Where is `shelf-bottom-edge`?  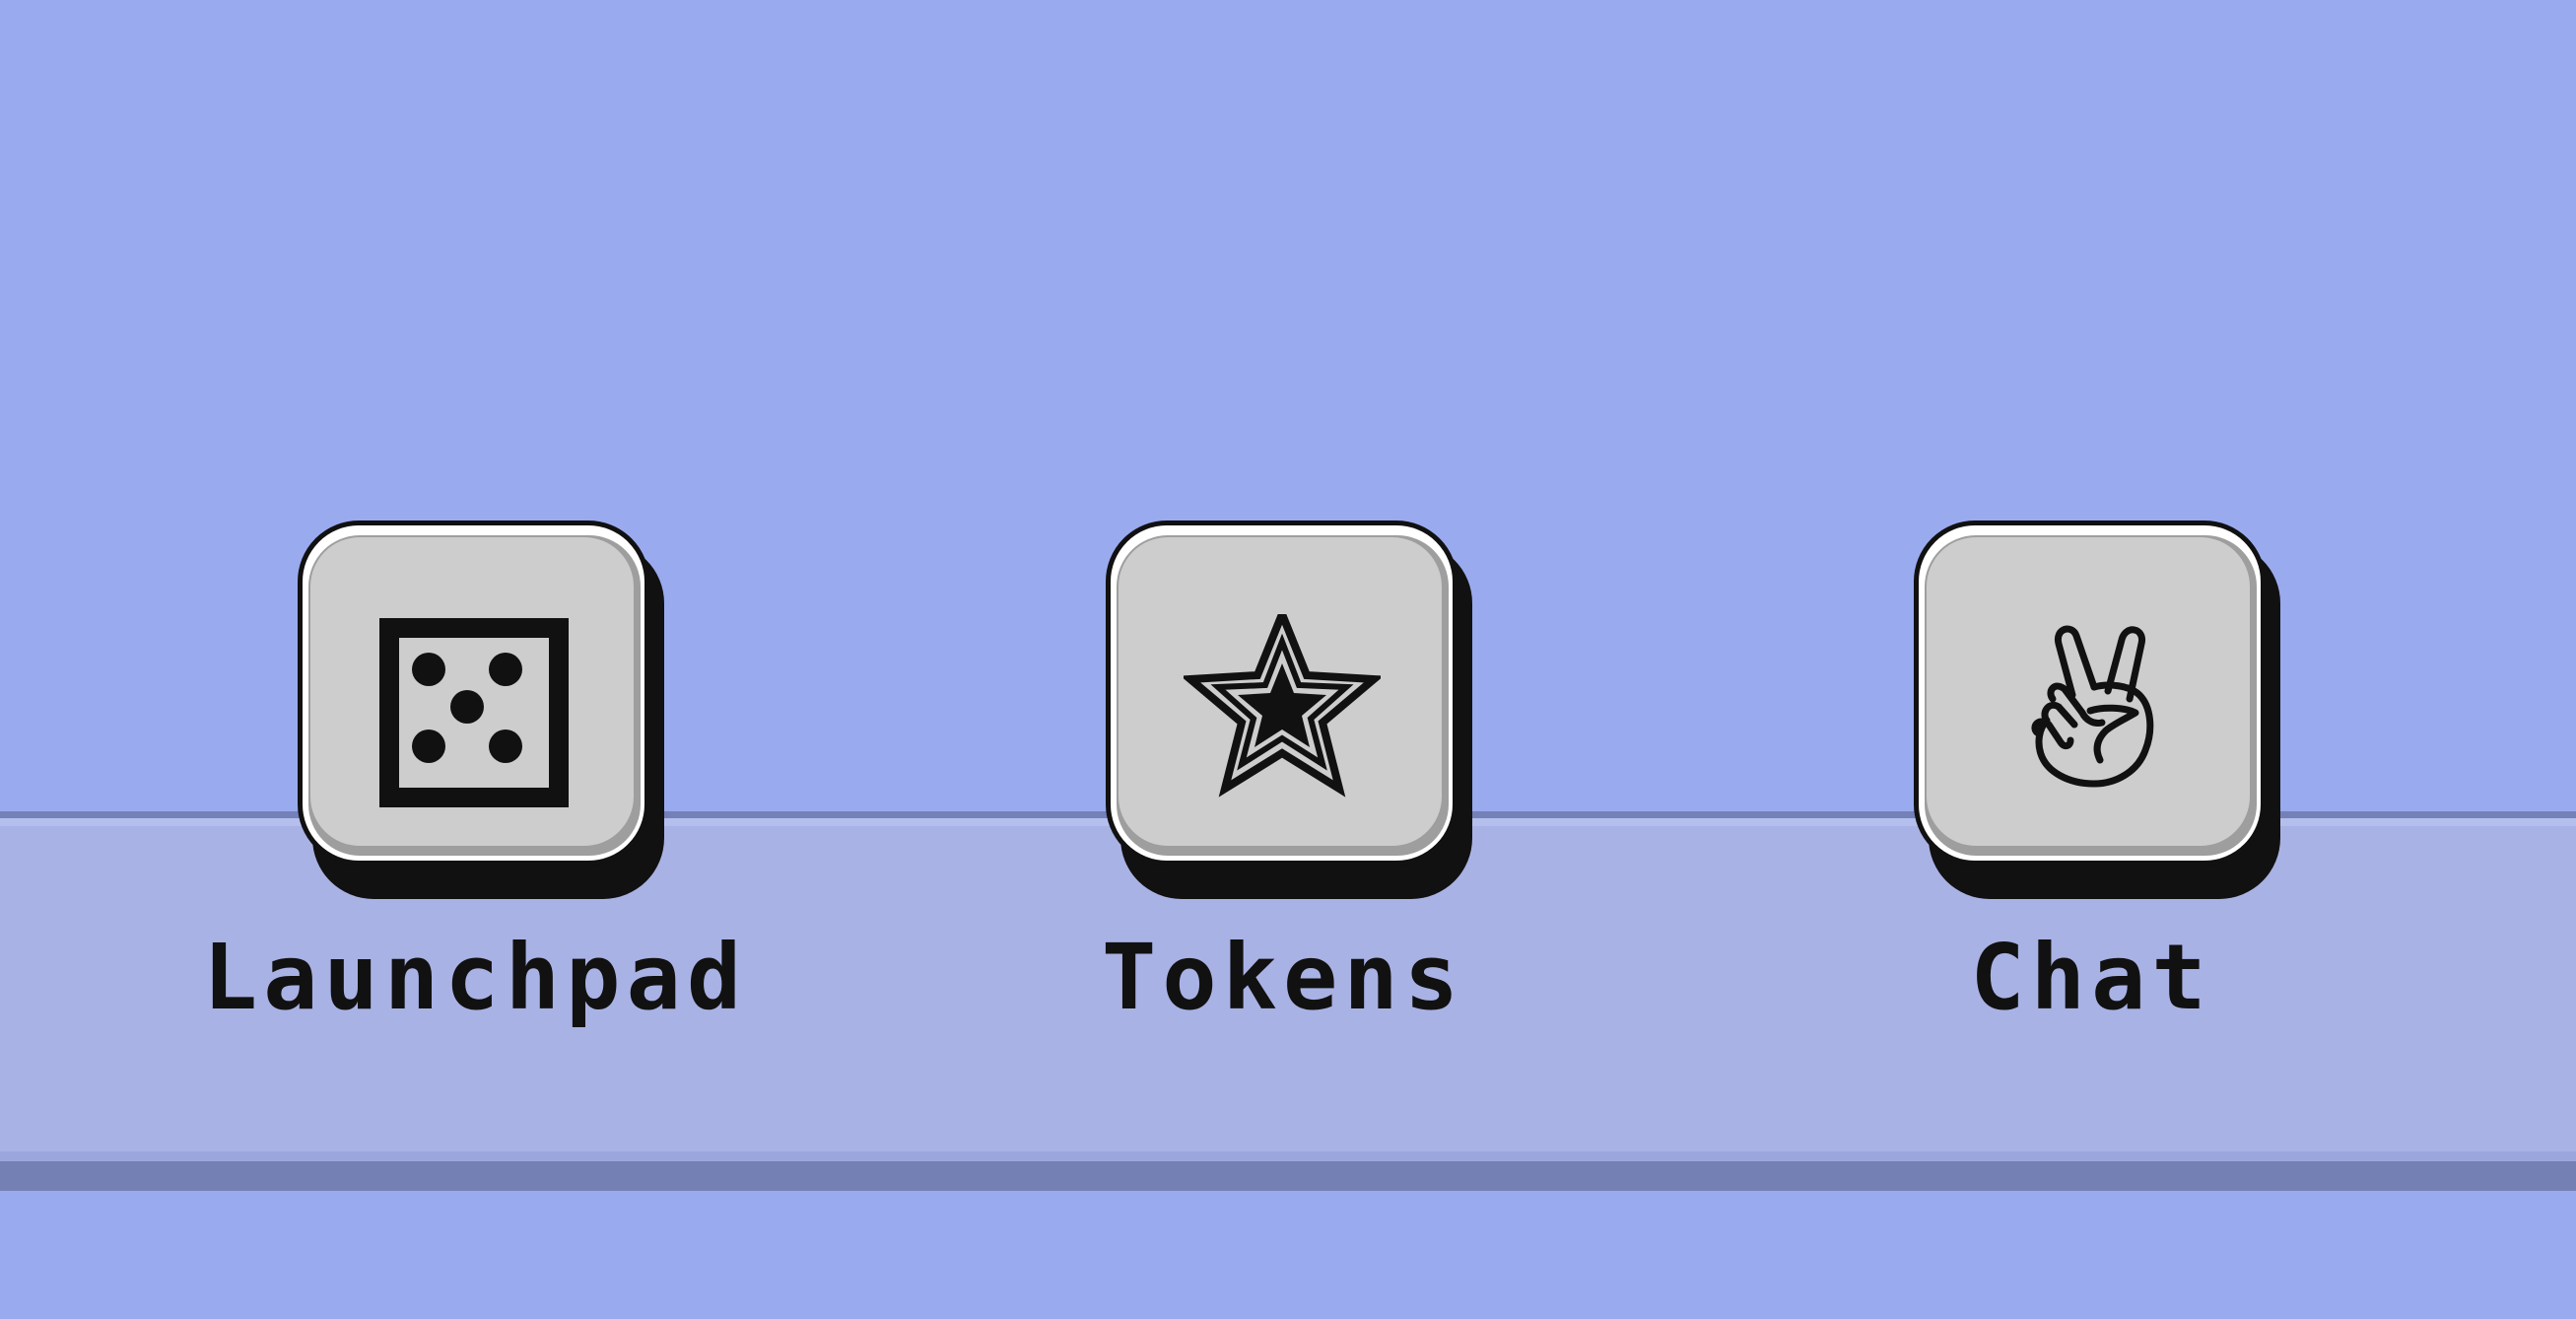
shelf-bottom-edge is located at coordinates (1288, 1176).